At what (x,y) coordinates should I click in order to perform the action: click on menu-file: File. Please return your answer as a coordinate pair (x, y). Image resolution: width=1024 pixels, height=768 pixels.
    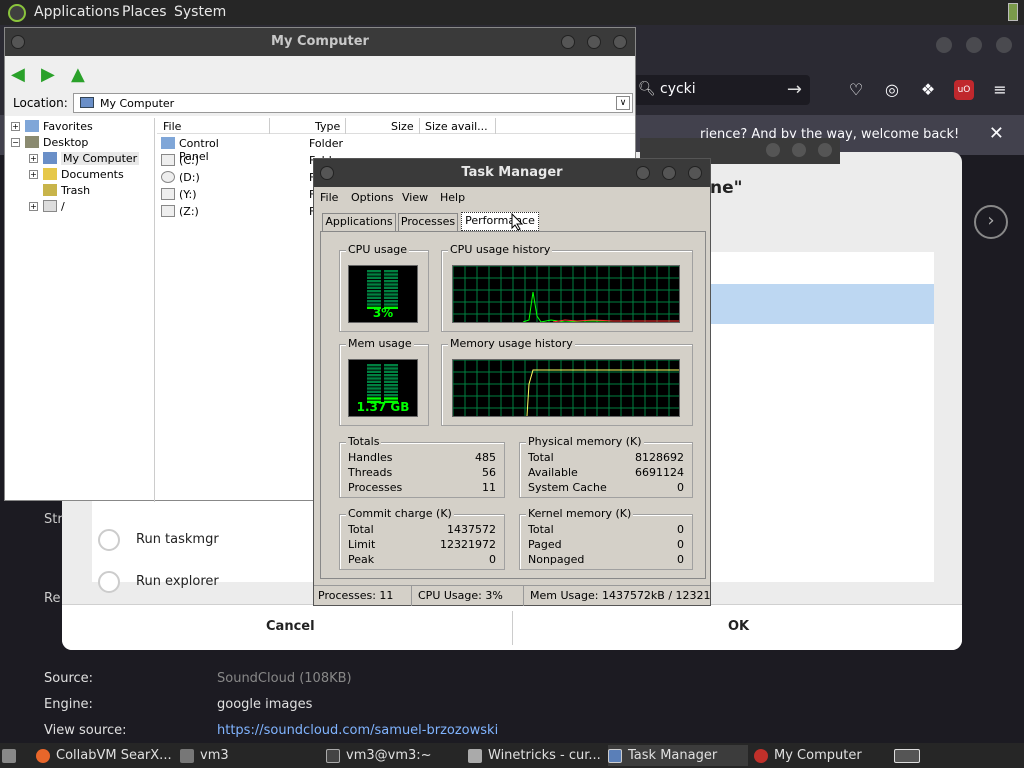
    Looking at the image, I should click on (329, 197).